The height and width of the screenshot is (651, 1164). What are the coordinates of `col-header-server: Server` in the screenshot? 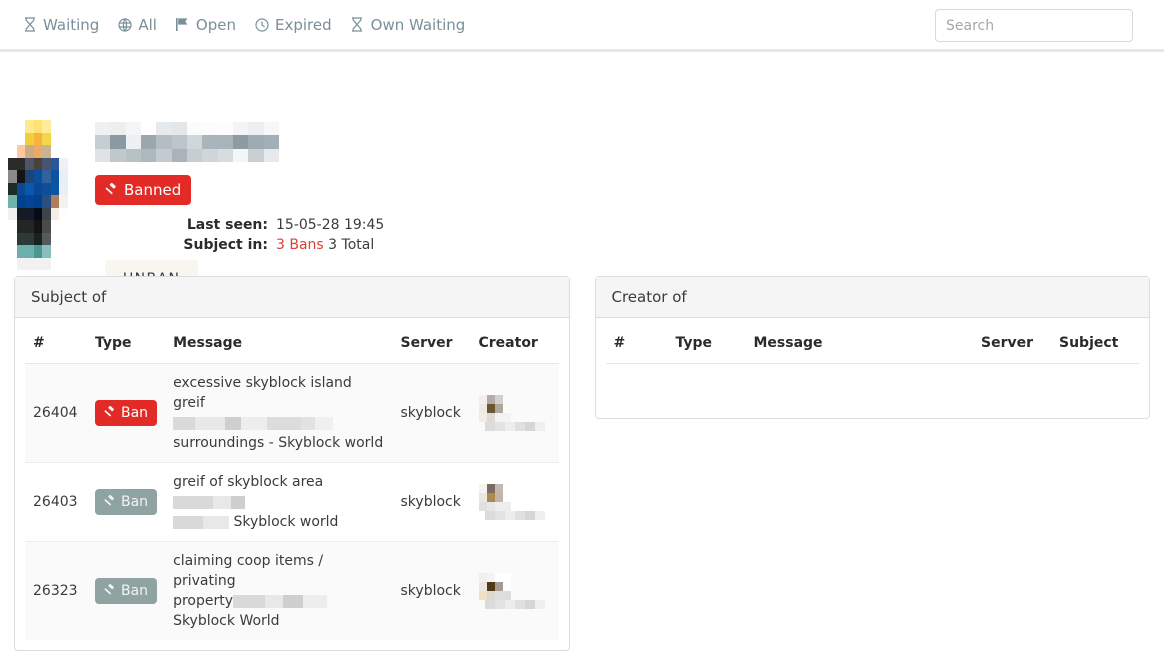 It's located at (431, 341).